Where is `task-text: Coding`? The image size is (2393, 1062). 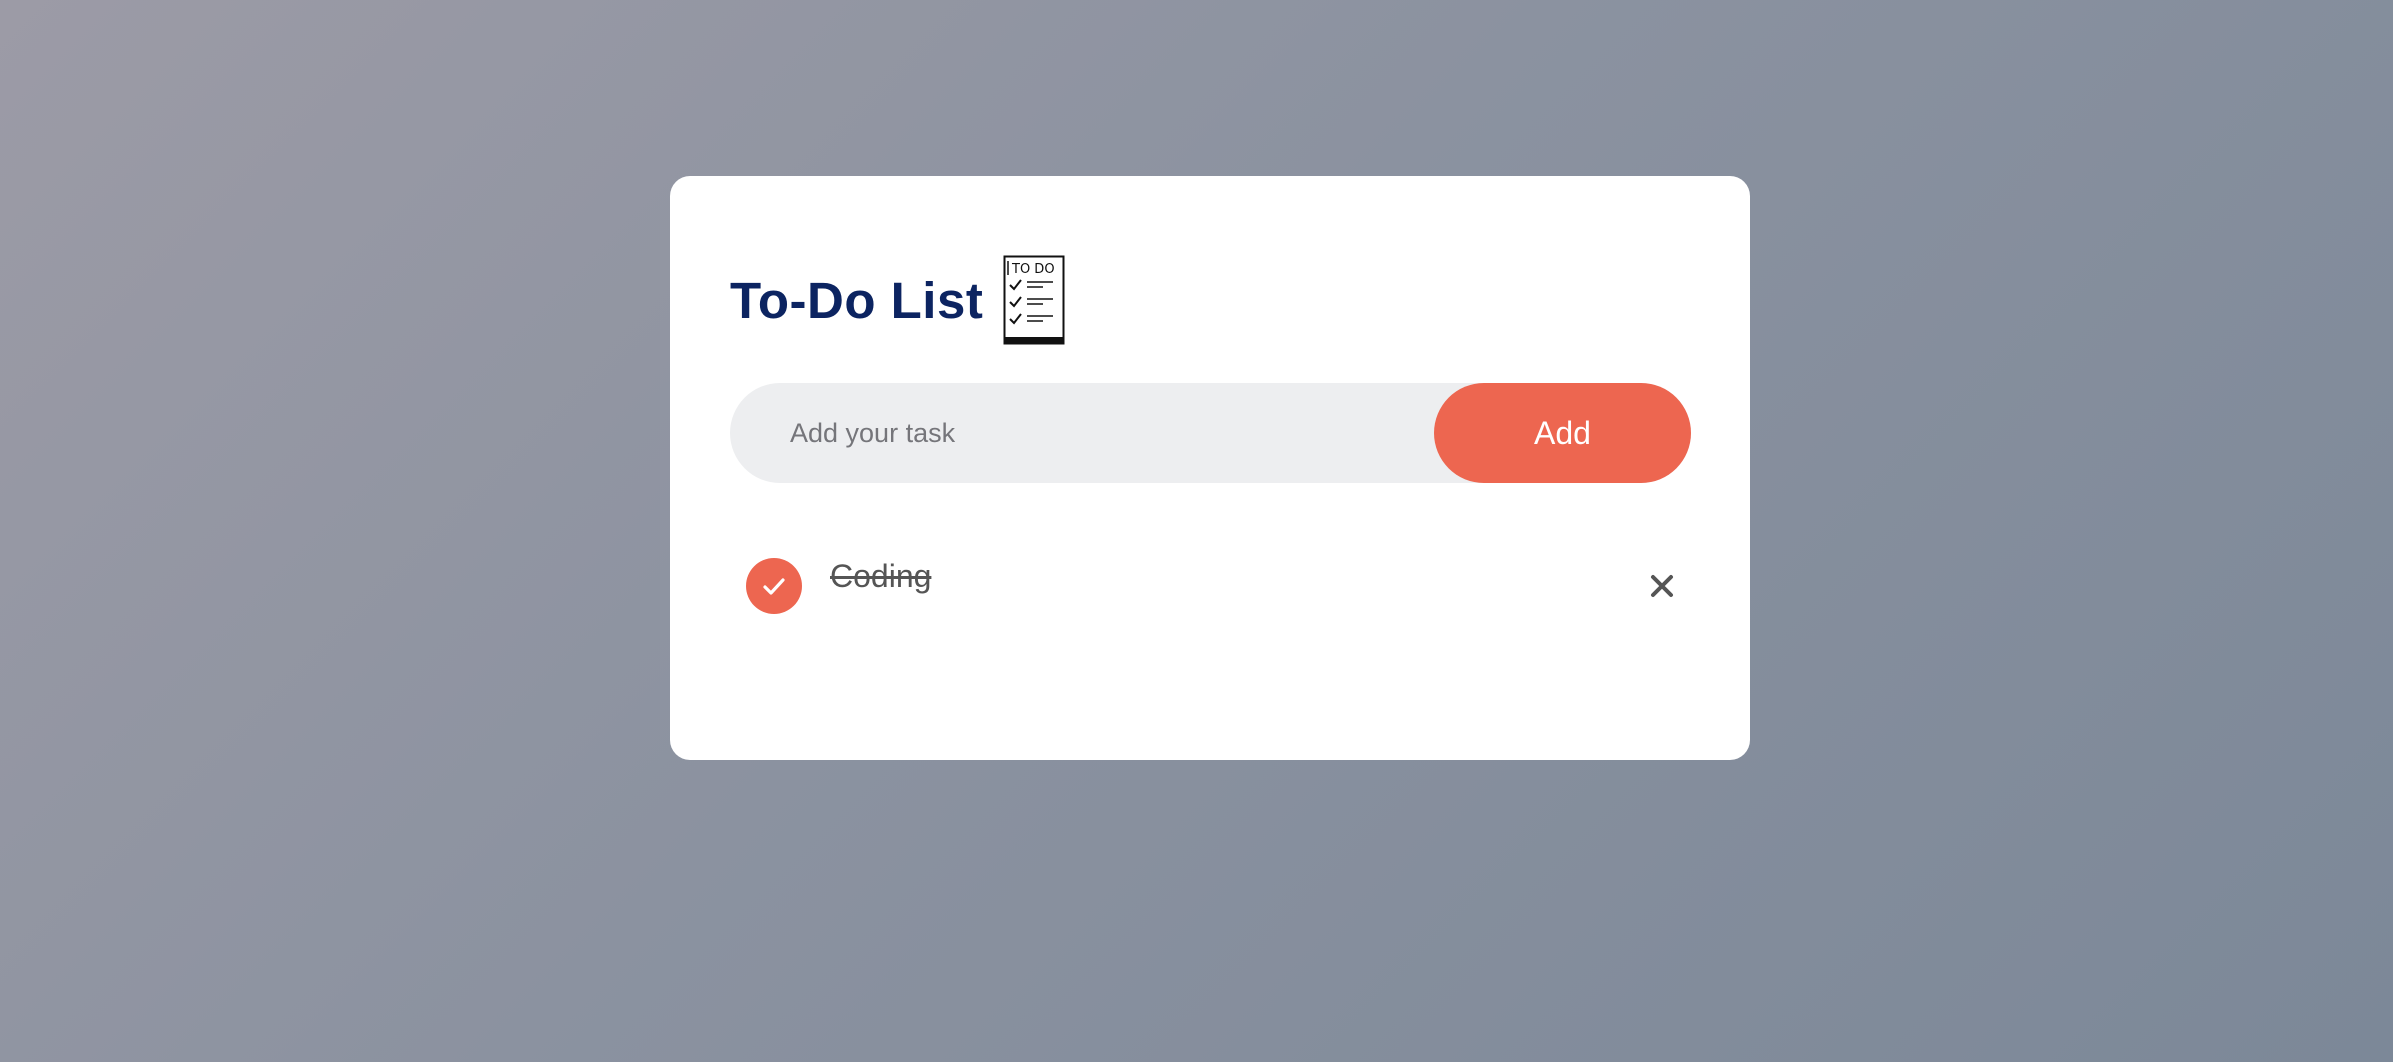 task-text: Coding is located at coordinates (881, 576).